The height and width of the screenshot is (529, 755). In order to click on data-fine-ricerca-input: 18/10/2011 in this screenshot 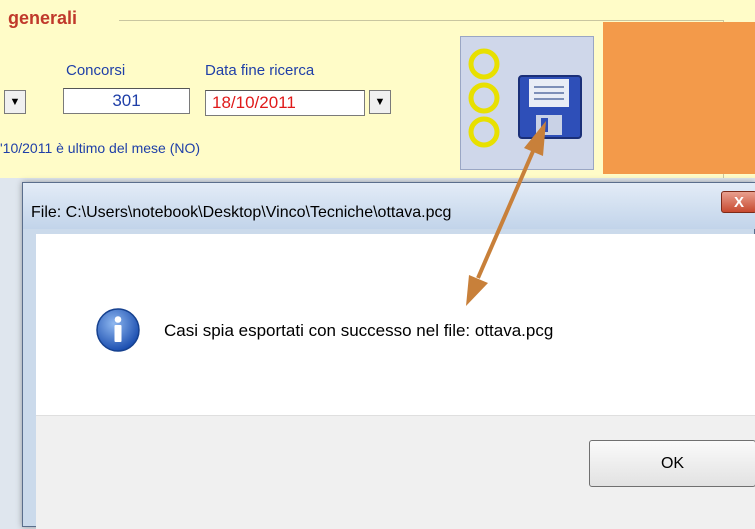, I will do `click(285, 103)`.